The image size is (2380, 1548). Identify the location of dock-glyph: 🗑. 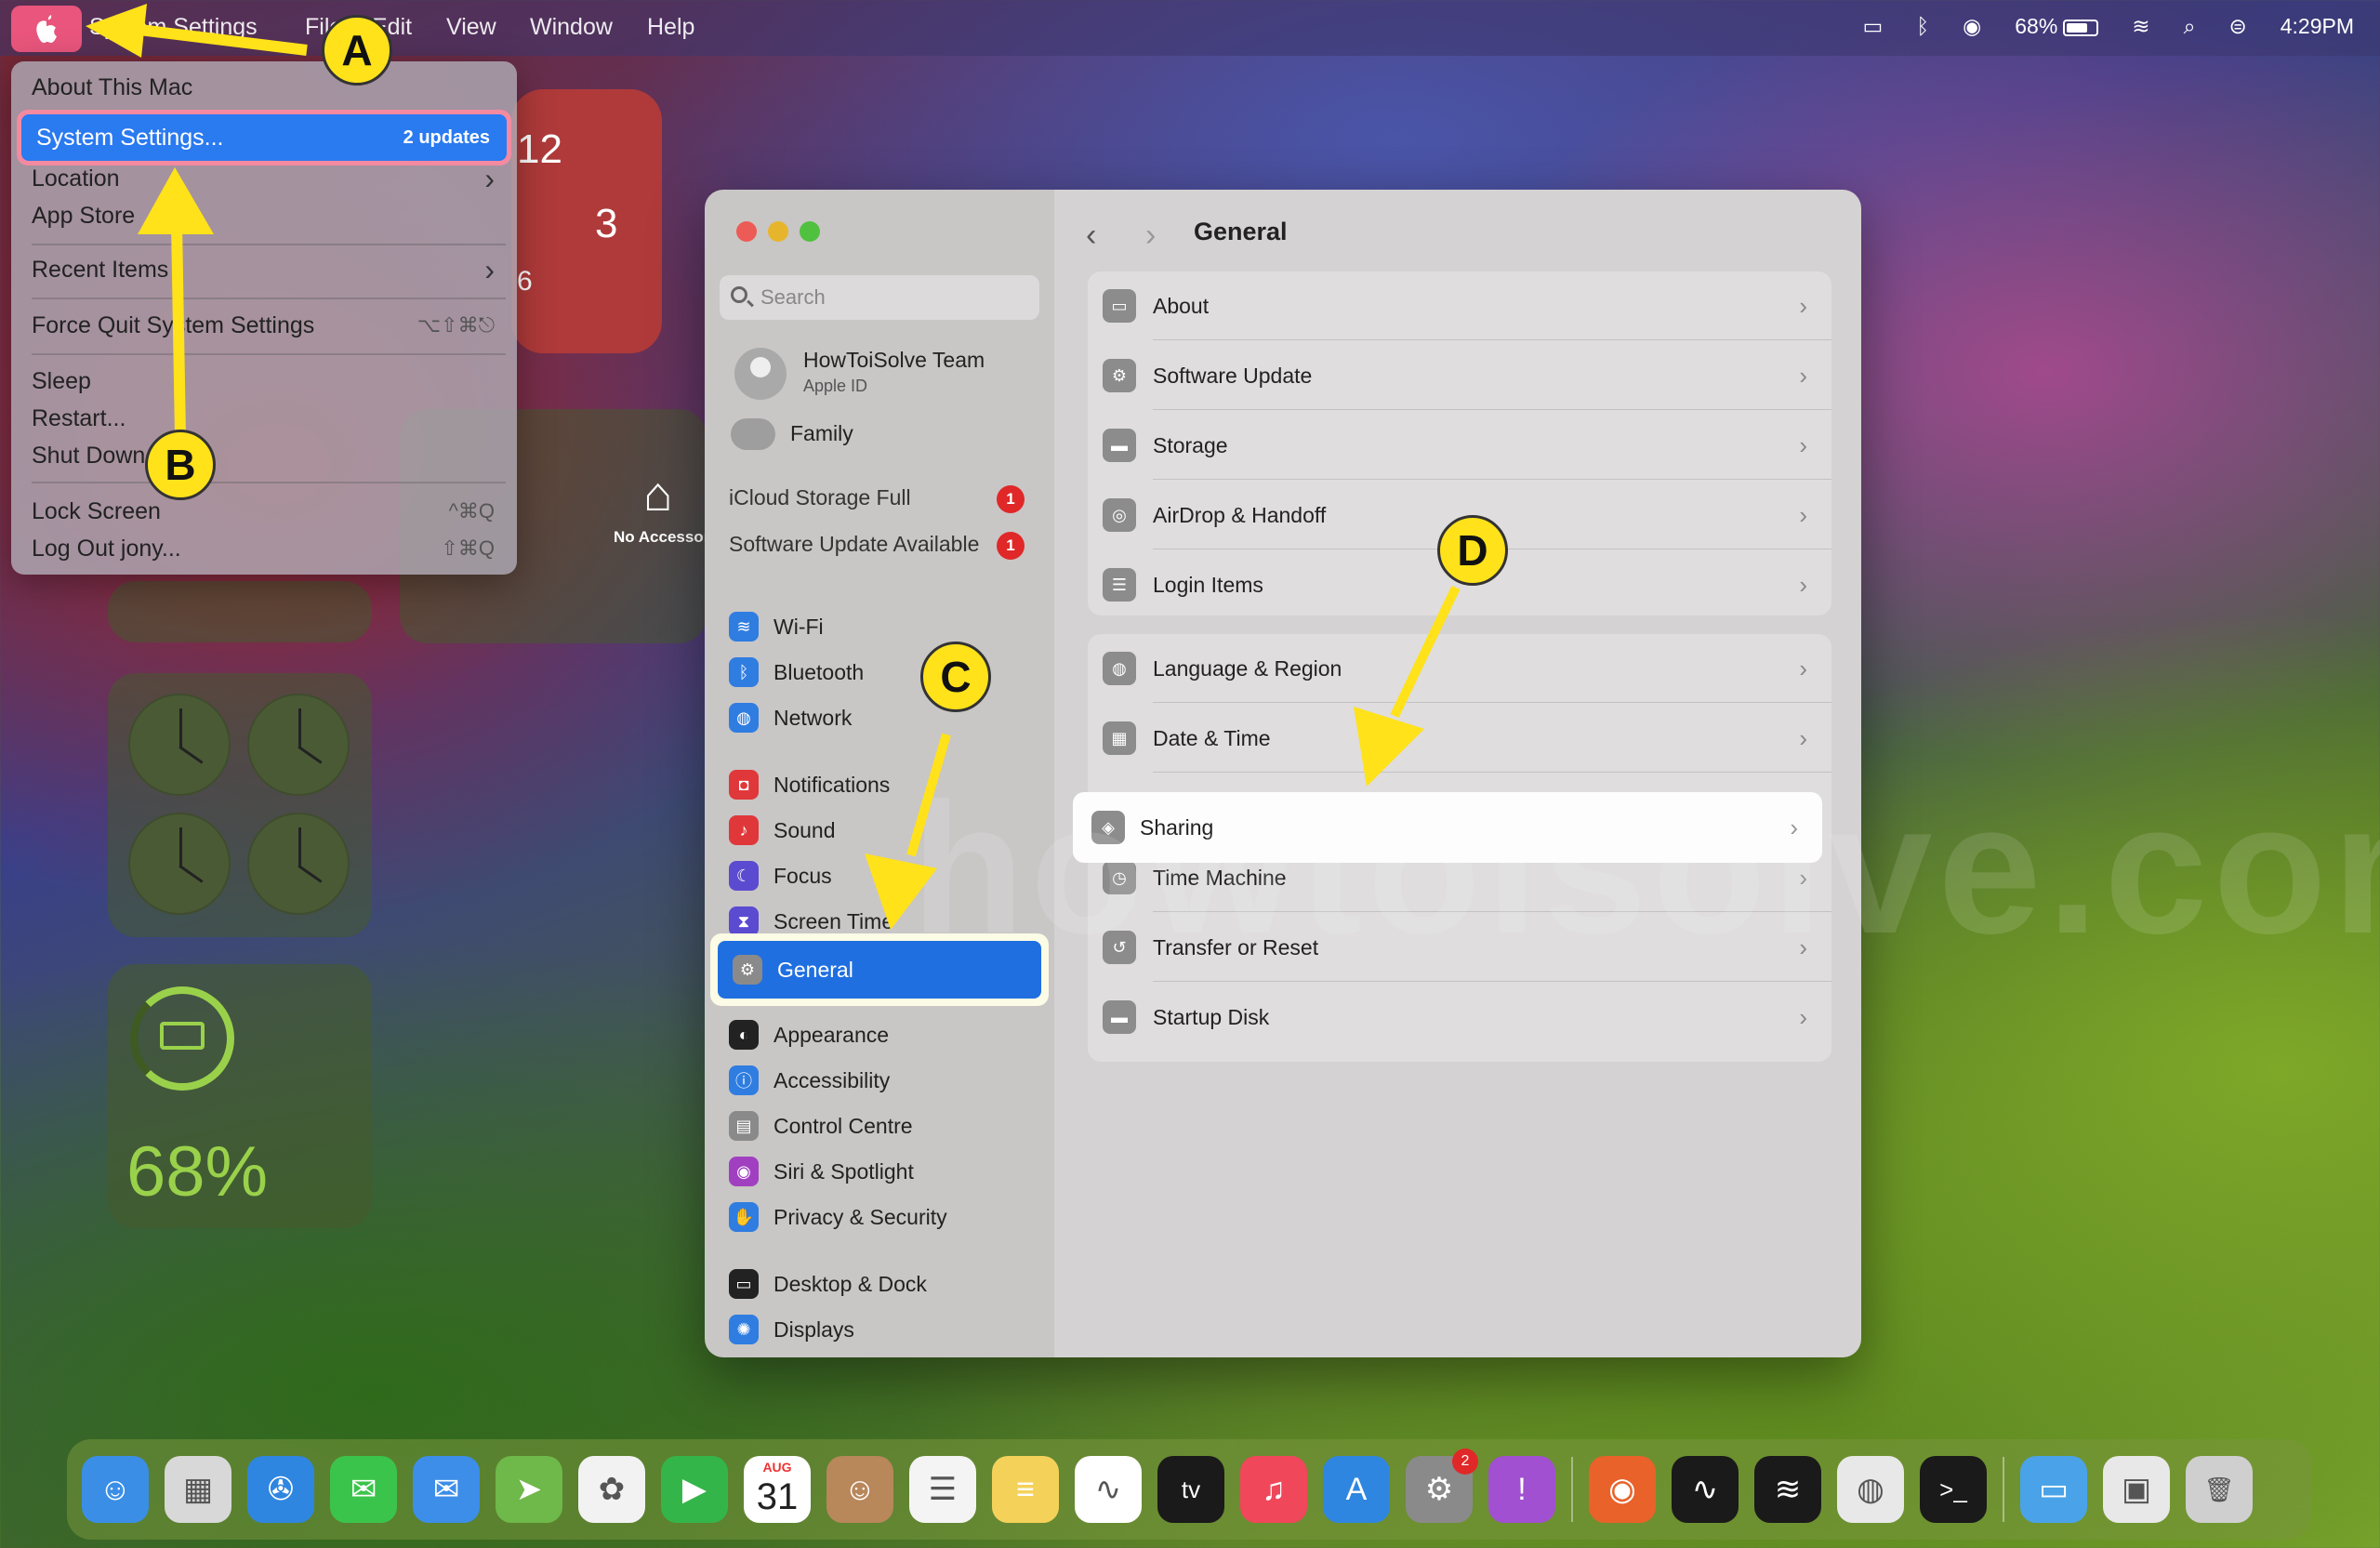
(2219, 1489).